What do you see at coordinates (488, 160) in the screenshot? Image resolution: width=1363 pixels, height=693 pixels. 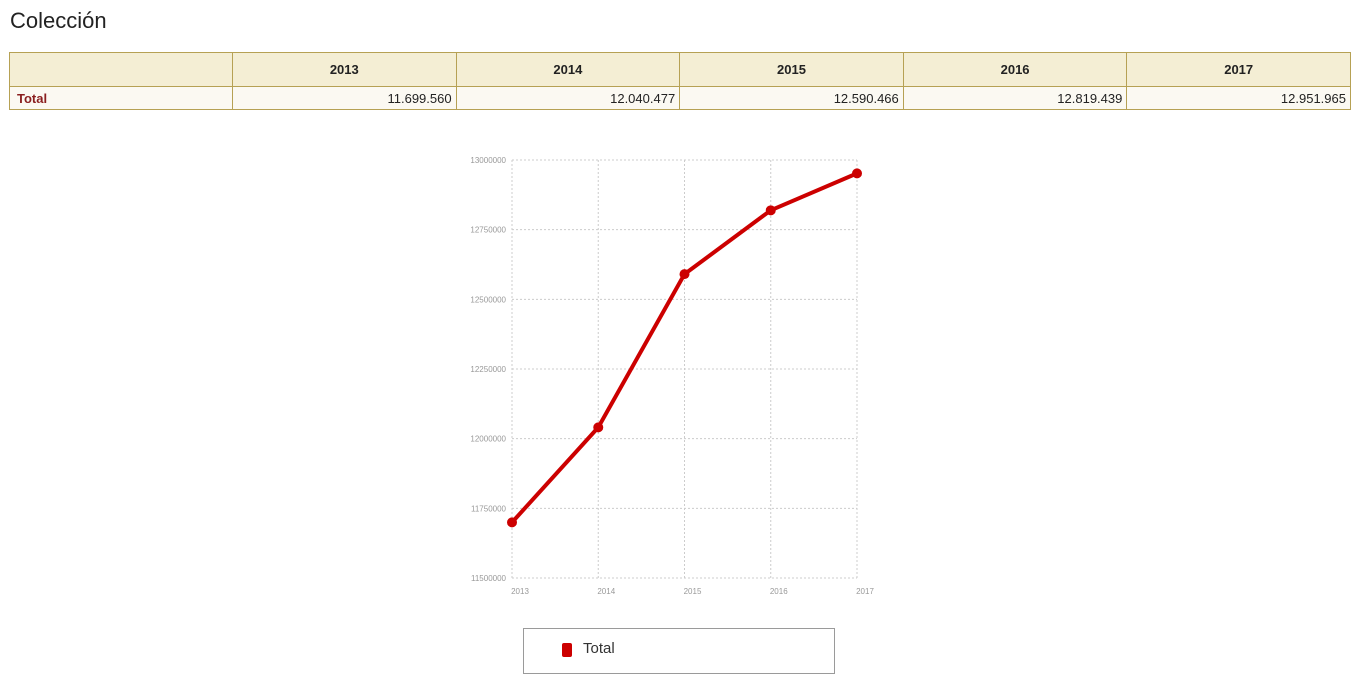 I see `y-tick-label: 13000000` at bounding box center [488, 160].